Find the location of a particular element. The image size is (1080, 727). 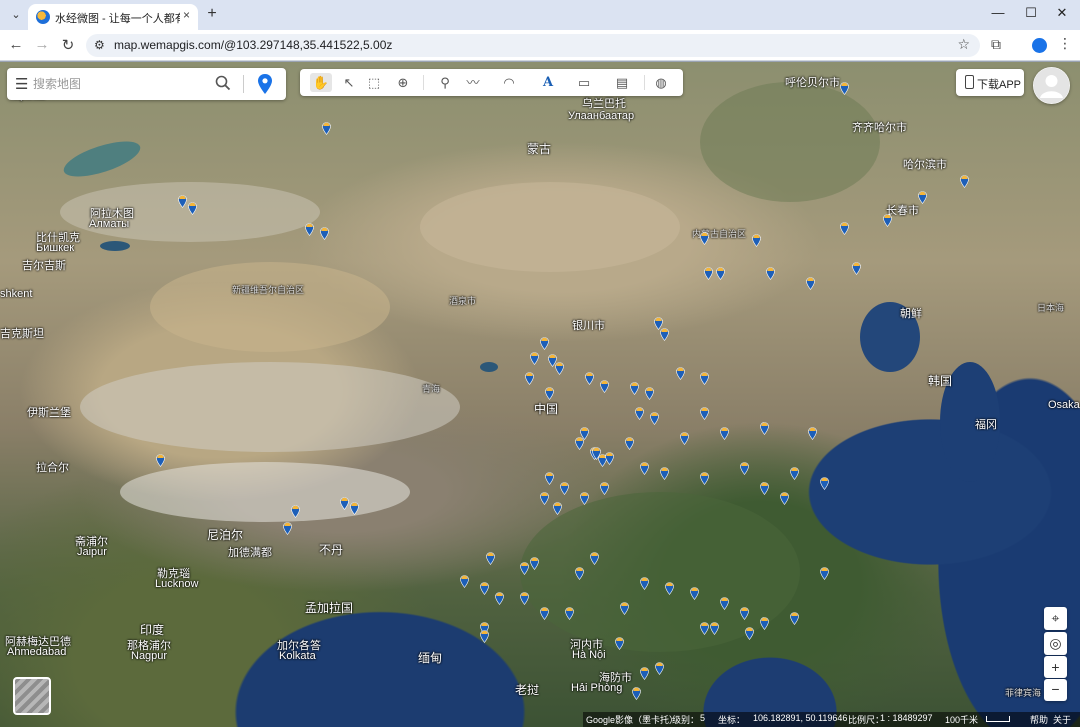

download-app-button: 下载APP is located at coordinates (990, 82).